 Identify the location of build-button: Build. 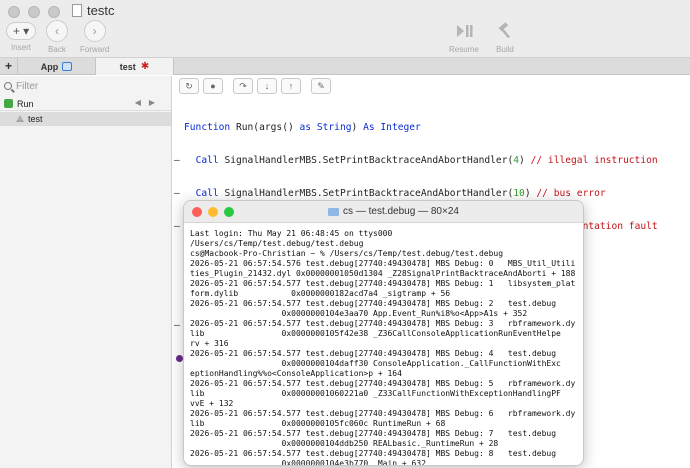
(505, 37).